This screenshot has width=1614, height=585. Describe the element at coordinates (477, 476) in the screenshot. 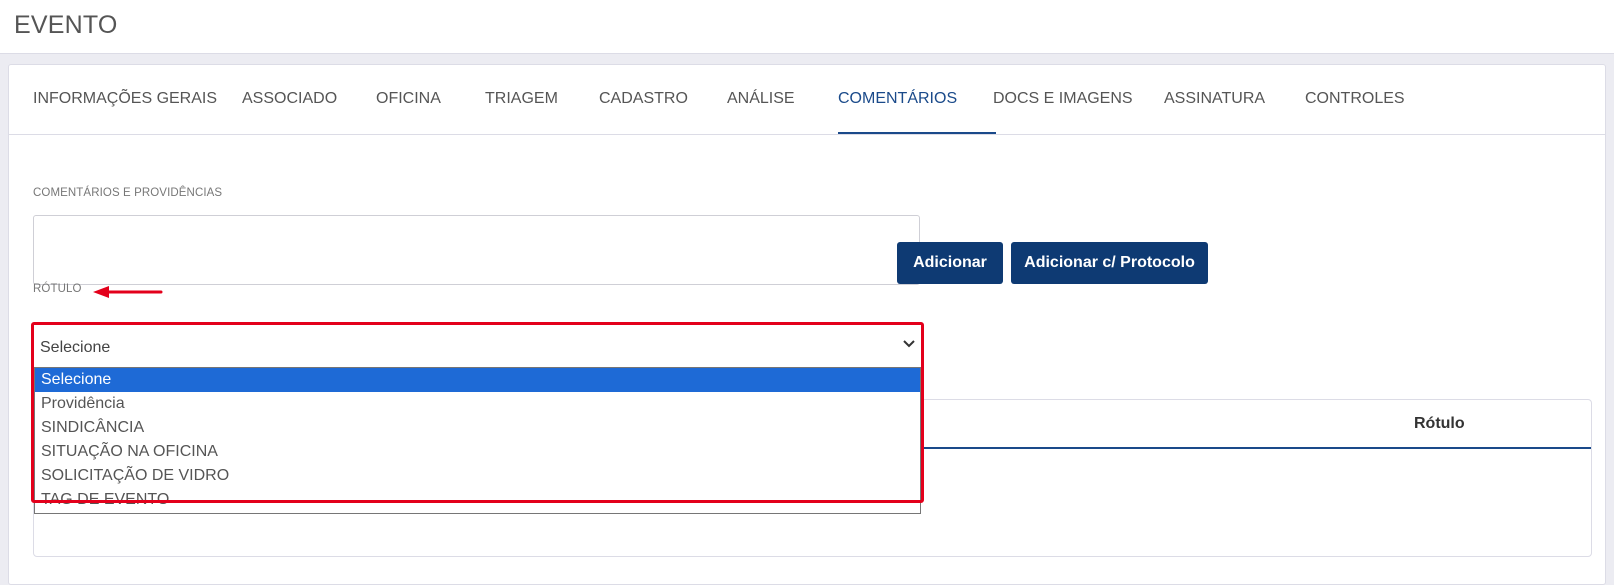

I see `option-solicitacao-de-vidro: SOLICITAÇÃO DE VIDRO` at that location.